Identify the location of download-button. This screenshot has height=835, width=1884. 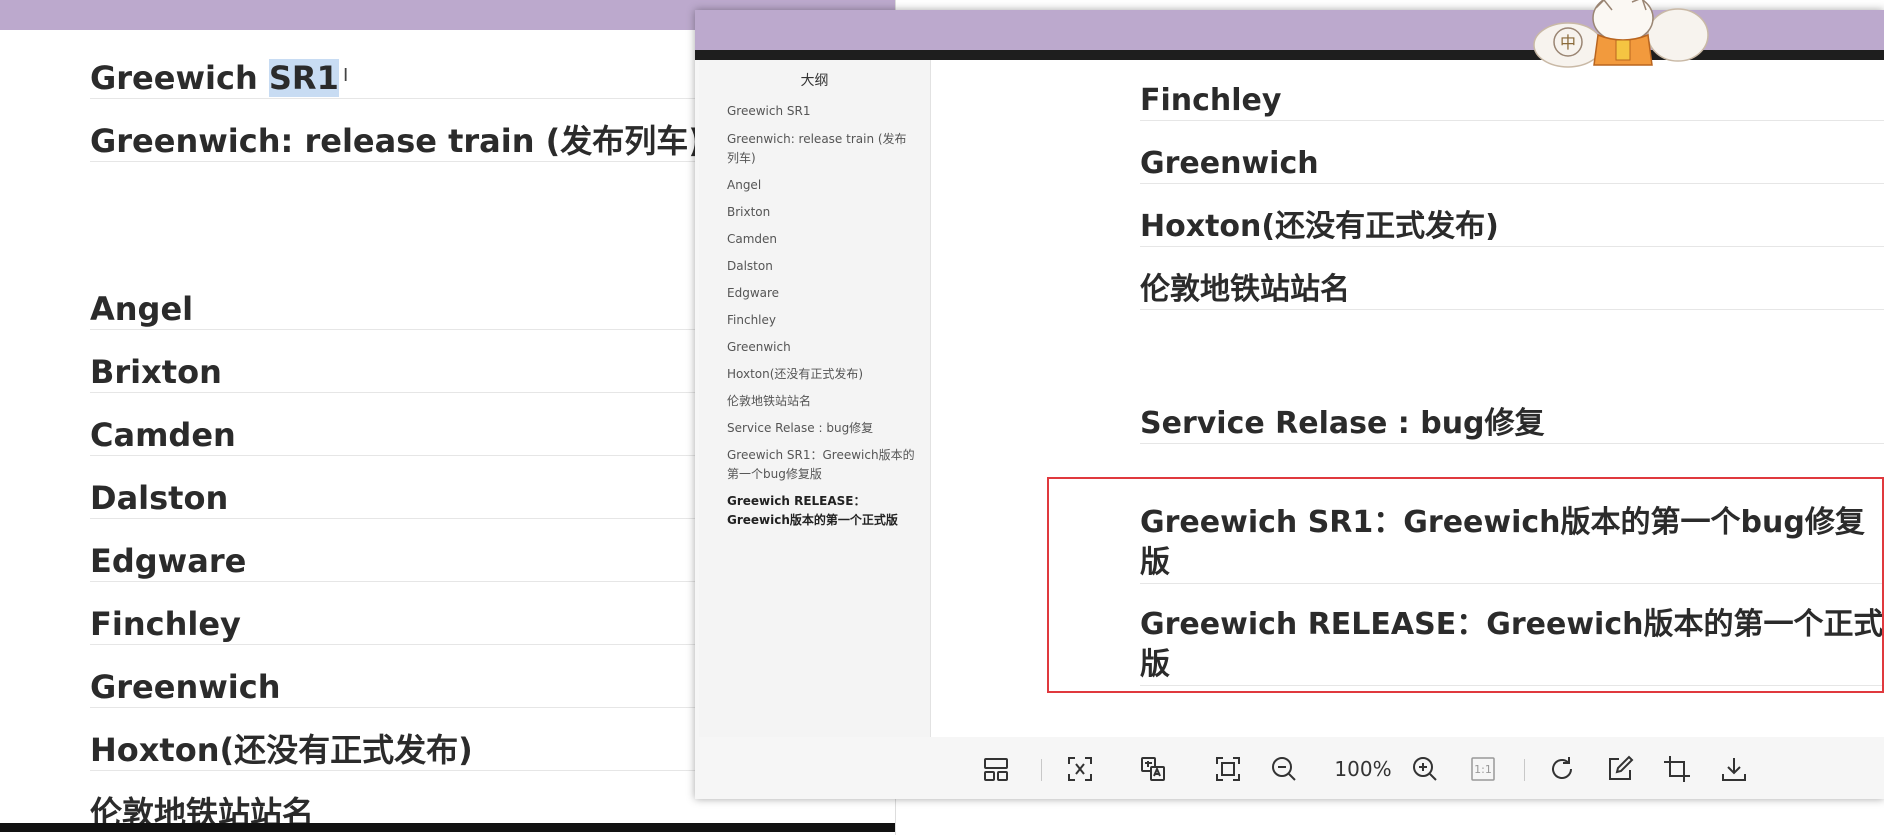
(1734, 769).